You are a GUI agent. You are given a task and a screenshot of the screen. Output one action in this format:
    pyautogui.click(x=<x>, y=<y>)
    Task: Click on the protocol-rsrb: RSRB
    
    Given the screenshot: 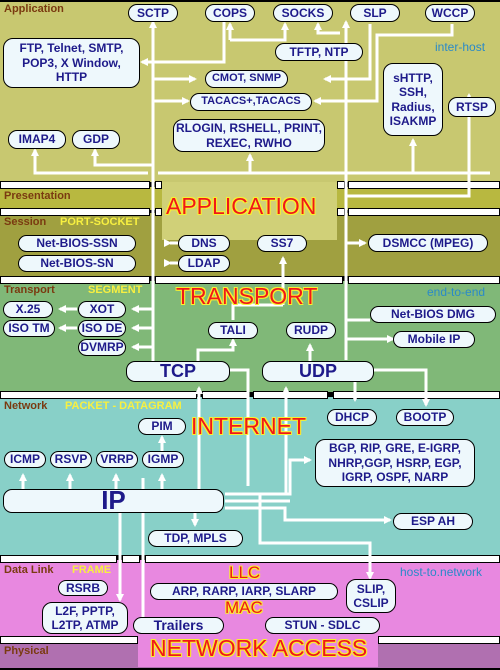 What is the action you would take?
    pyautogui.click(x=83, y=588)
    